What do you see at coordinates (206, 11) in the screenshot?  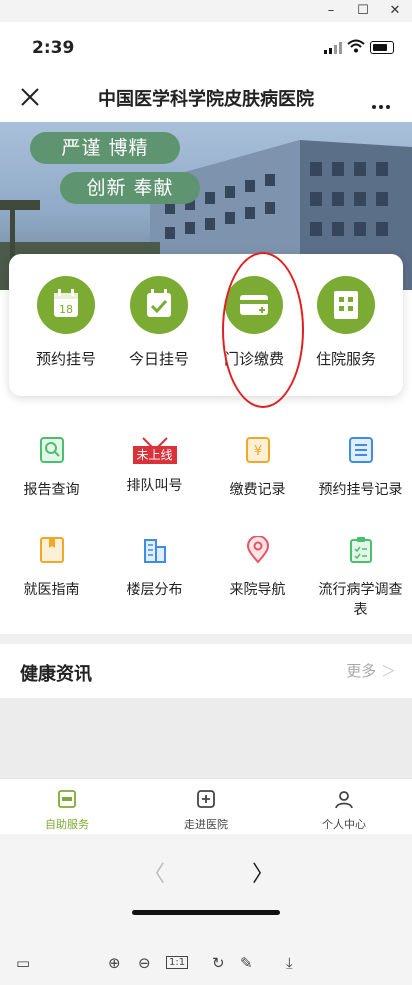 I see `window-titlebar: – ☐ ✕` at bounding box center [206, 11].